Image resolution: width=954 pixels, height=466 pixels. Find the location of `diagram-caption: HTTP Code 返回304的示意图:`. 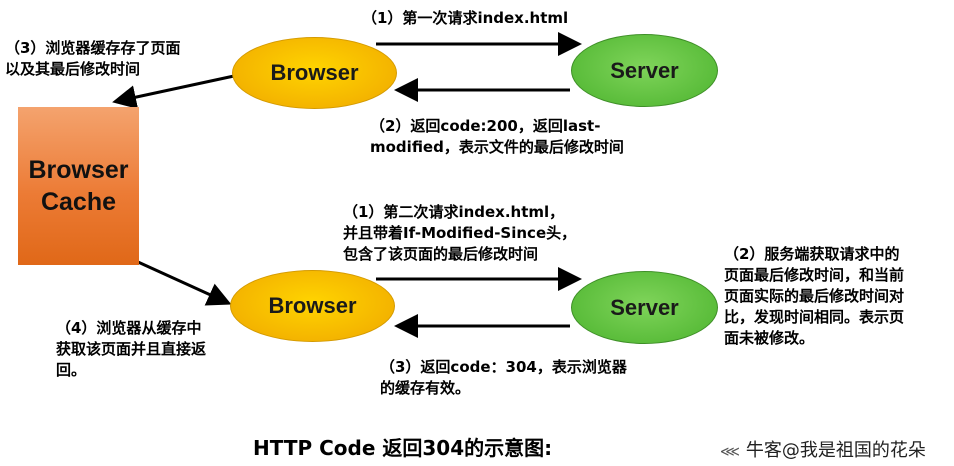

diagram-caption: HTTP Code 返回304的示意图: is located at coordinates (403, 448).